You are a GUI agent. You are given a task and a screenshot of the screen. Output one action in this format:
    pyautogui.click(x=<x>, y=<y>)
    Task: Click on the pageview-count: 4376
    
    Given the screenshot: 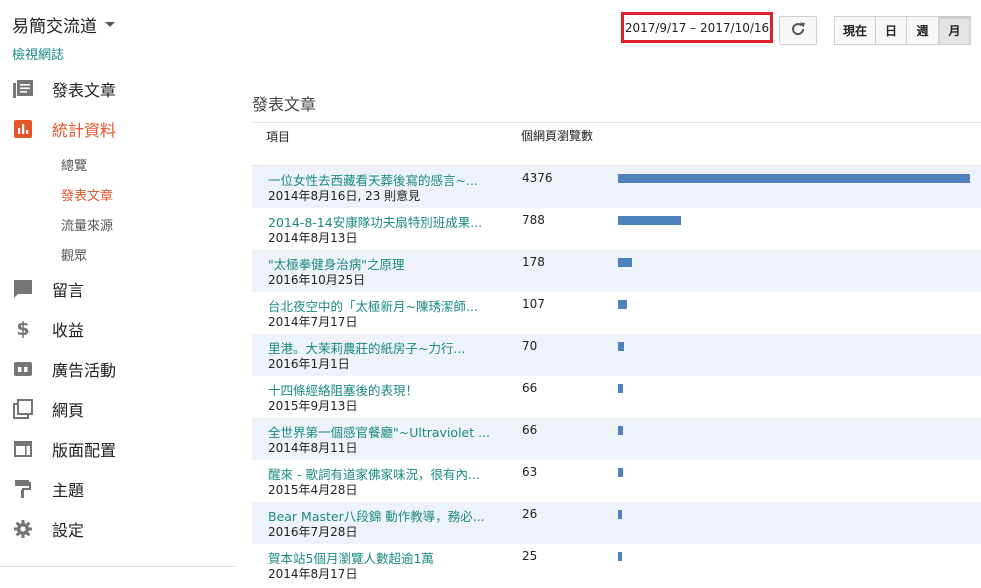 What is the action you would take?
    pyautogui.click(x=537, y=178)
    